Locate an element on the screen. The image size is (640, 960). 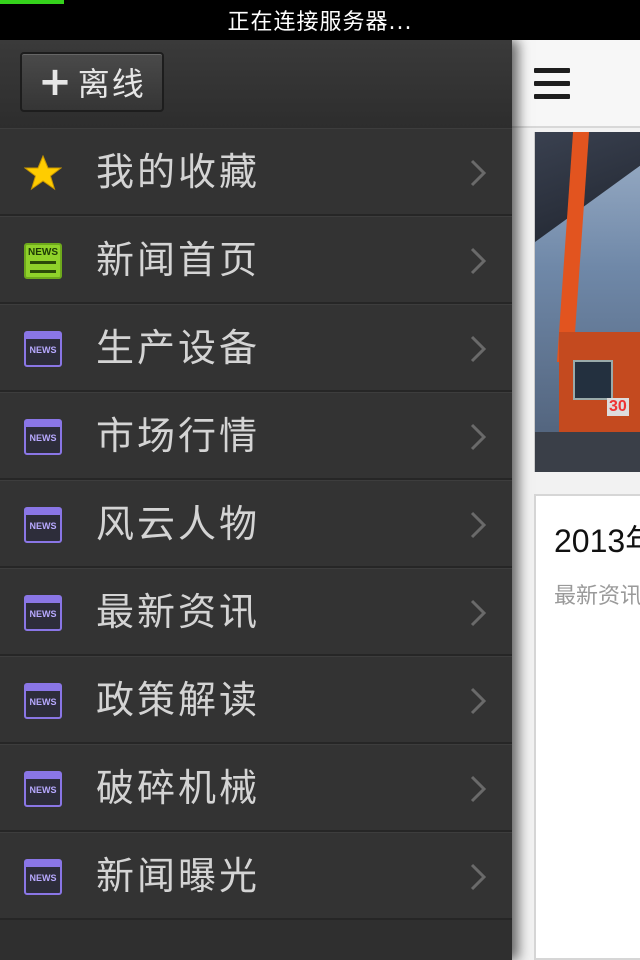
sidebar-item-label: 最新资讯 is located at coordinates (178, 612).